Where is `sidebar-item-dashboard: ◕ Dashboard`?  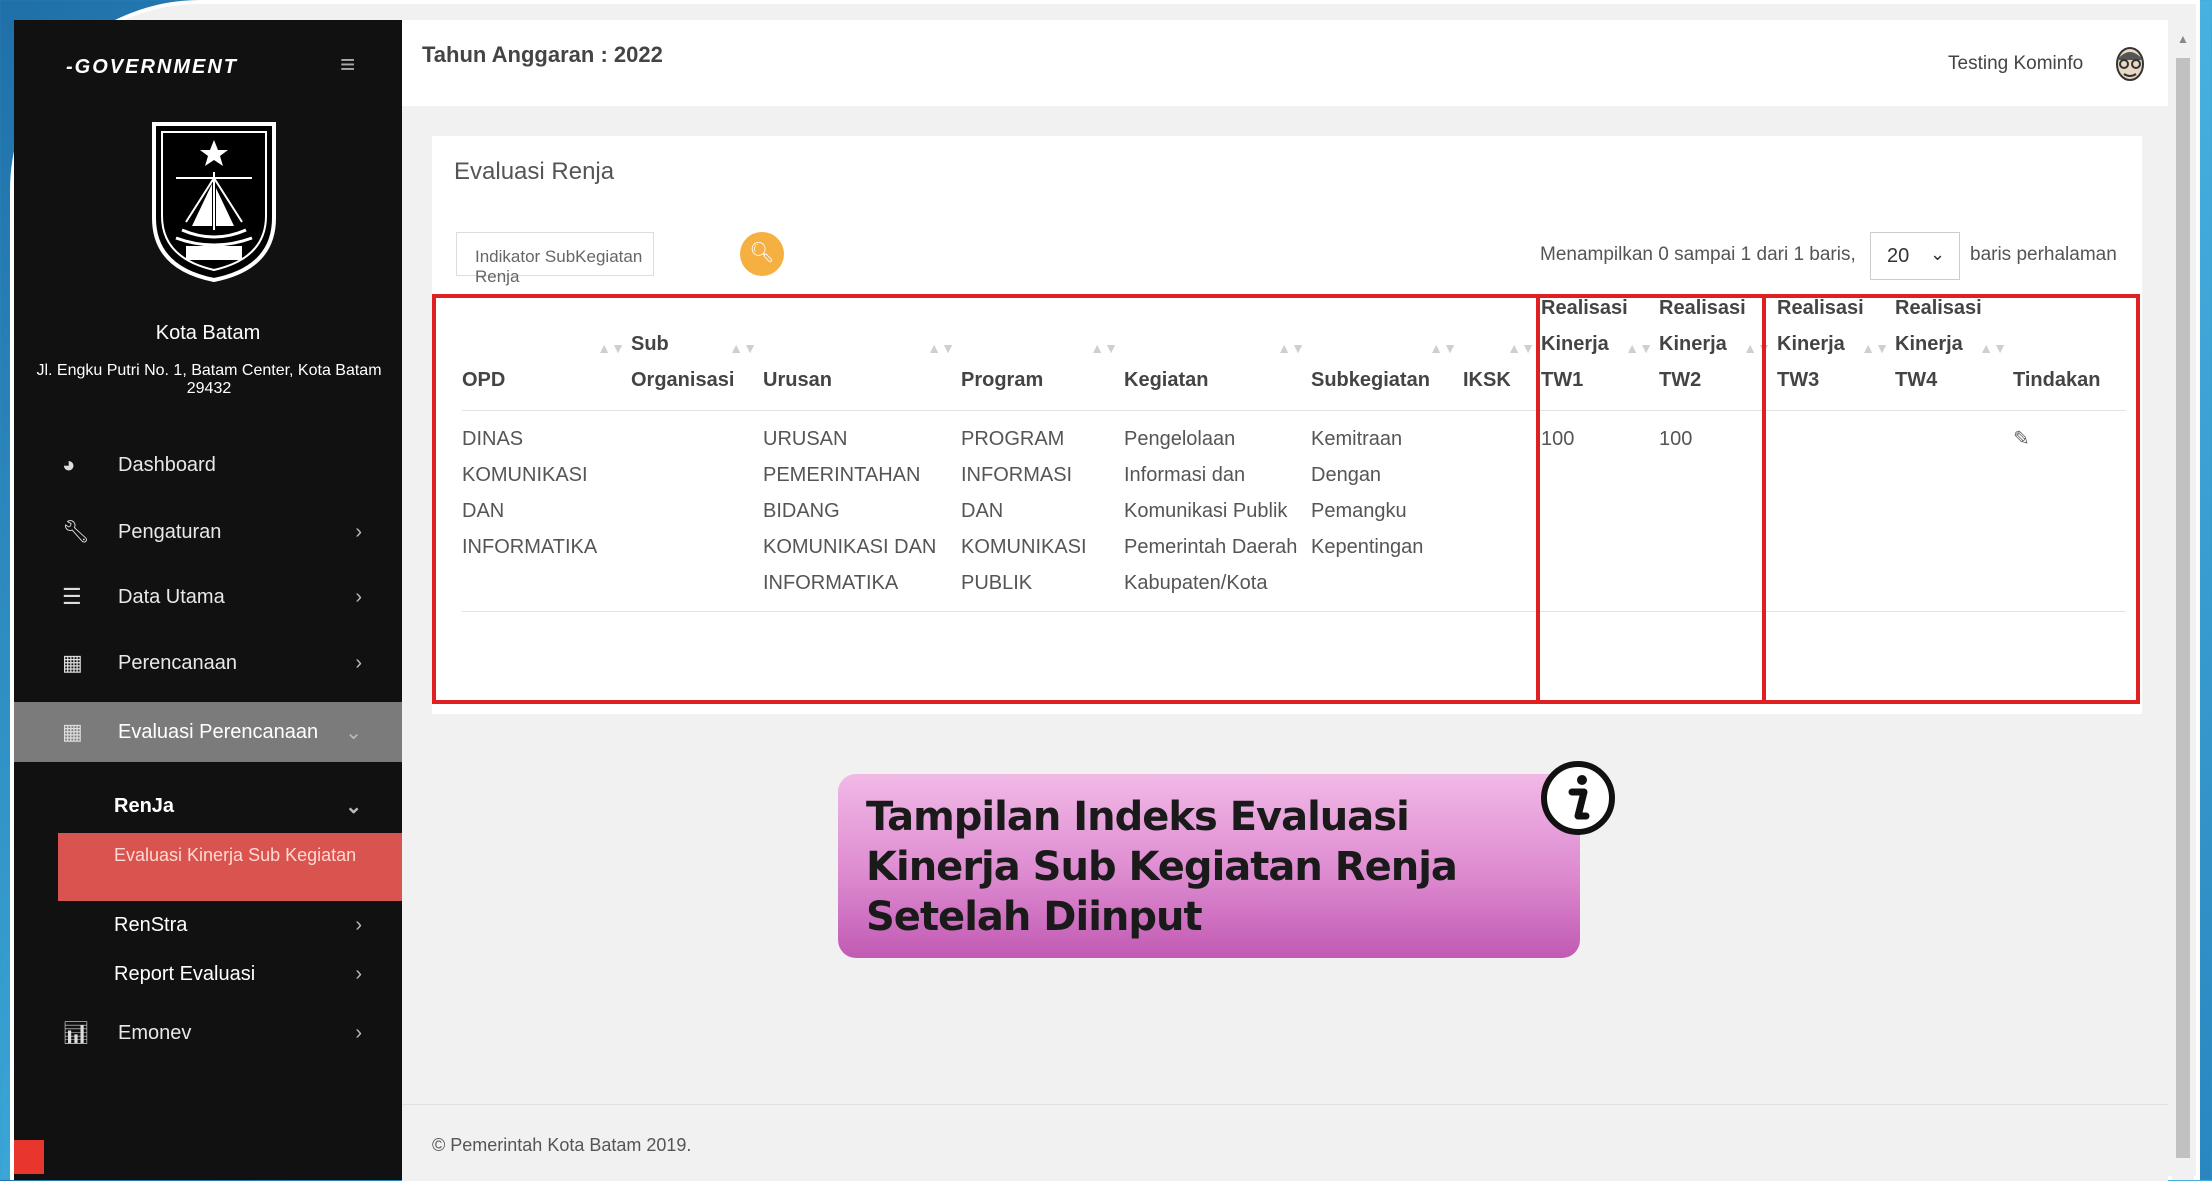 sidebar-item-dashboard: ◕ Dashboard is located at coordinates (208, 465).